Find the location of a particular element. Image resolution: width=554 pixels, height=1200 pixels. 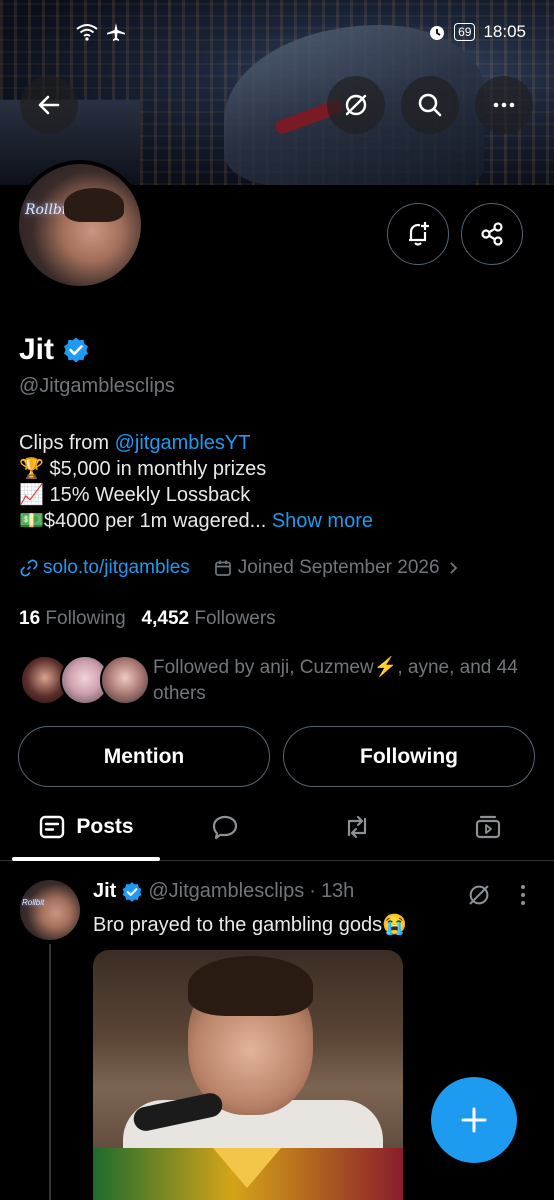

tab-media is located at coordinates (488, 827).